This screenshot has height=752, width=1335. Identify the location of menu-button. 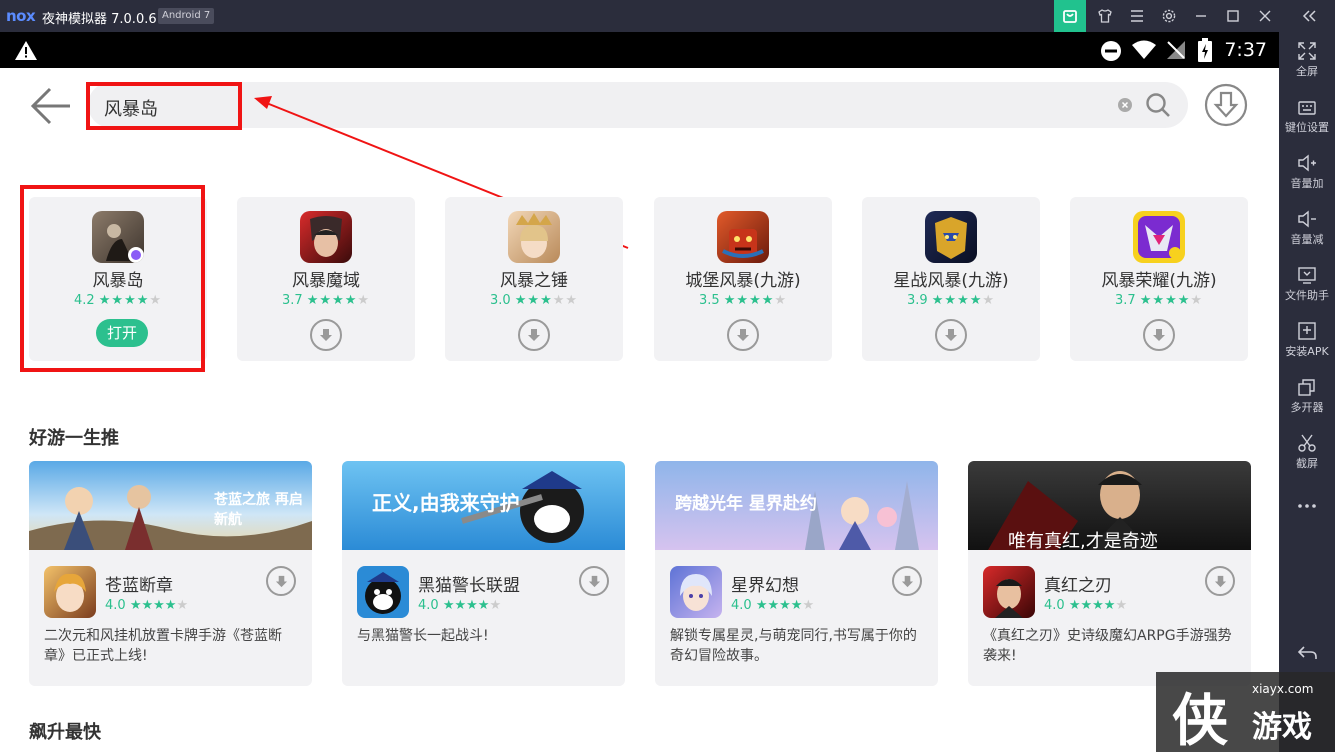
(1137, 16).